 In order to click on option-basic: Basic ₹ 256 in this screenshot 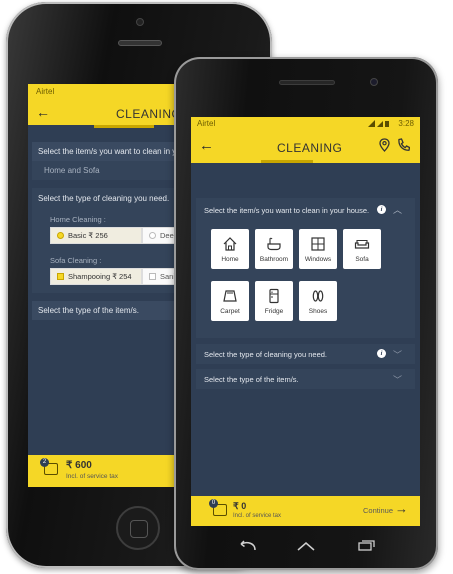, I will do `click(96, 235)`.